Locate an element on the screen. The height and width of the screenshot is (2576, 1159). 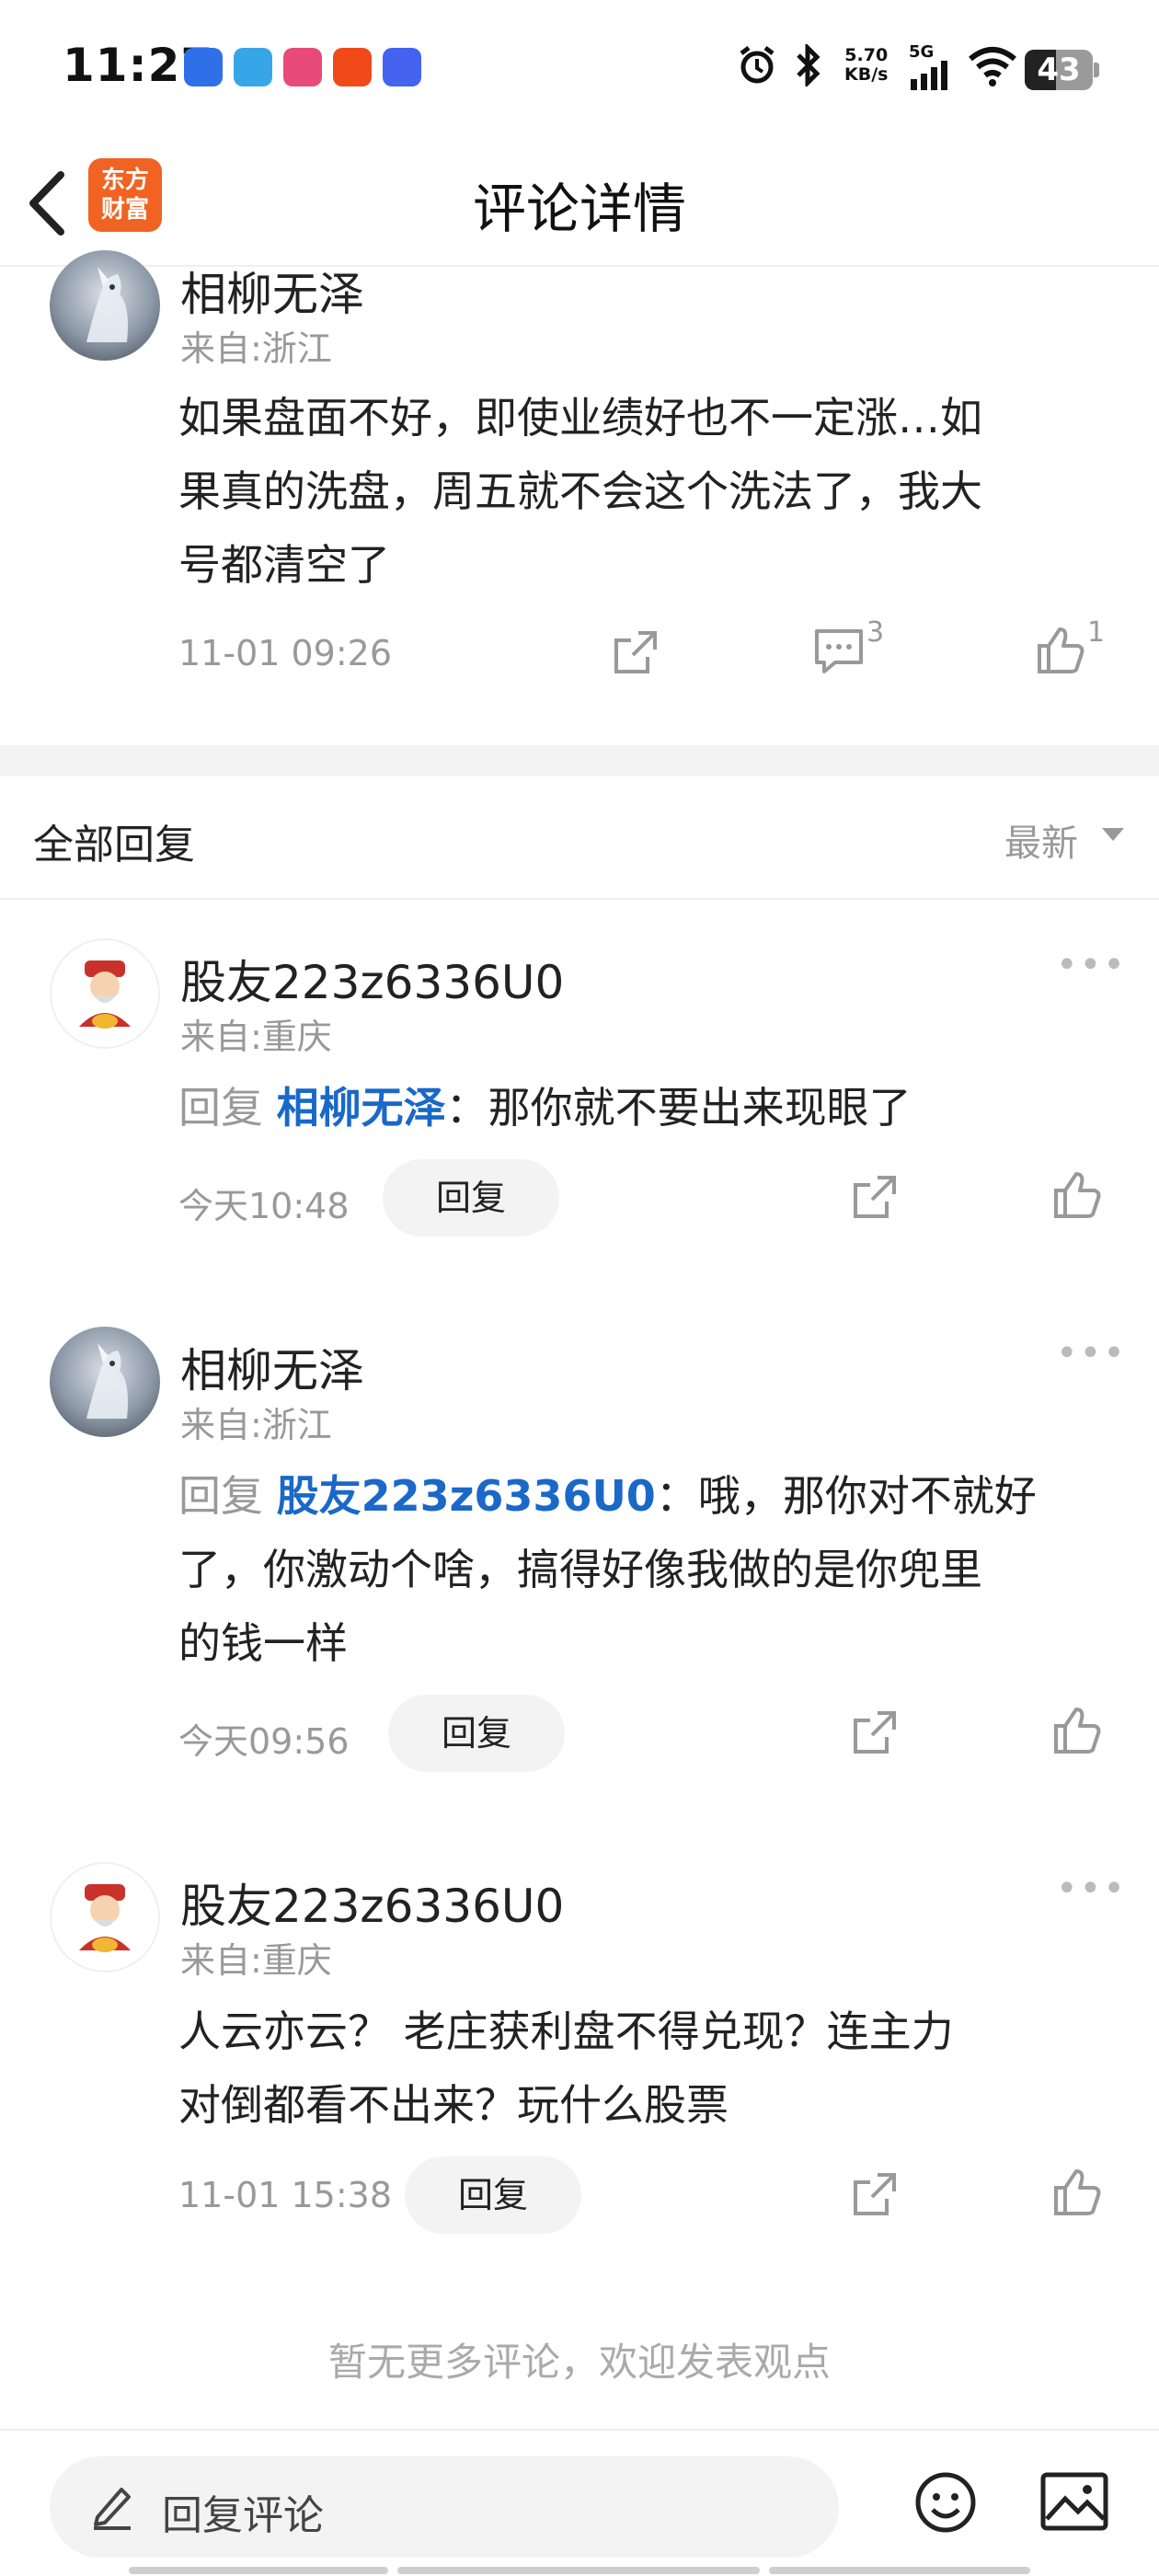
battery-nub is located at coordinates (1096, 70).